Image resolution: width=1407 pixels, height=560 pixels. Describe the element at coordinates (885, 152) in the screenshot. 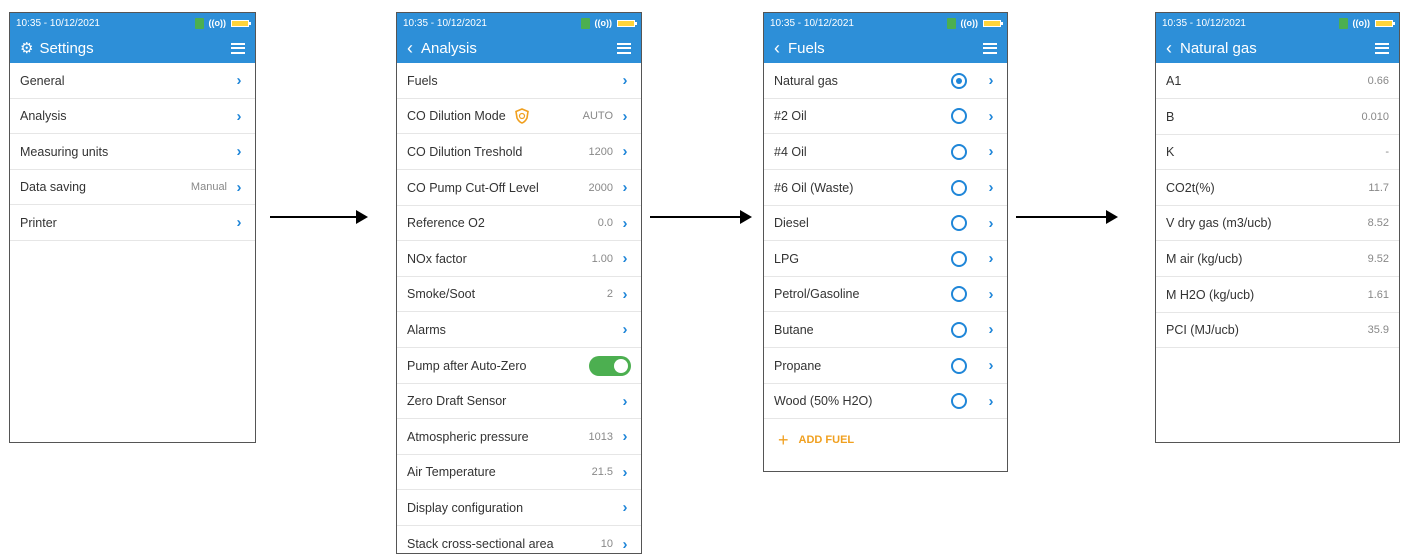

I see `fuel-item-4-oil: #4 Oil ›` at that location.